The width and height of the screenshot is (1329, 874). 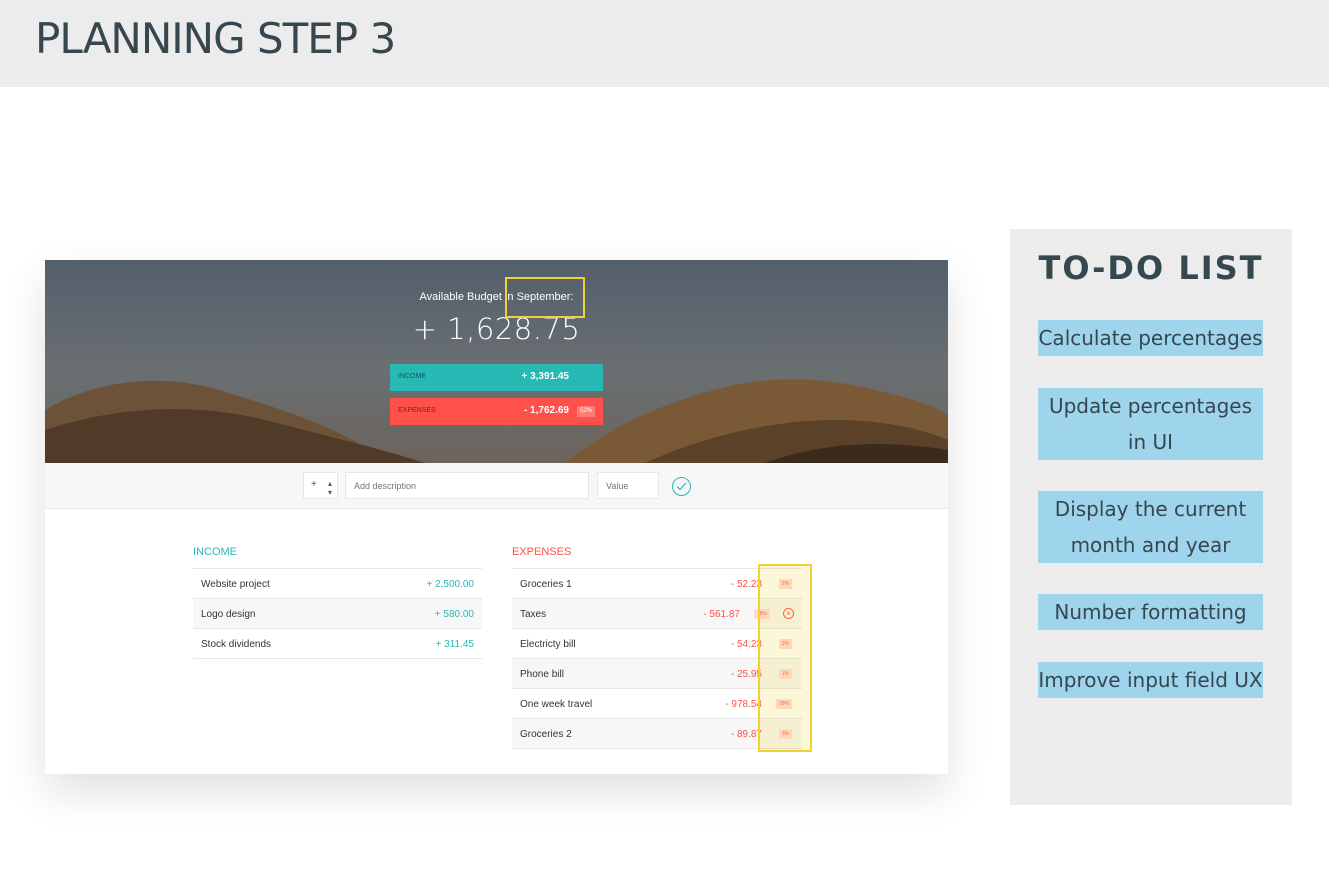 What do you see at coordinates (228, 614) in the screenshot?
I see `item-description: Logo design` at bounding box center [228, 614].